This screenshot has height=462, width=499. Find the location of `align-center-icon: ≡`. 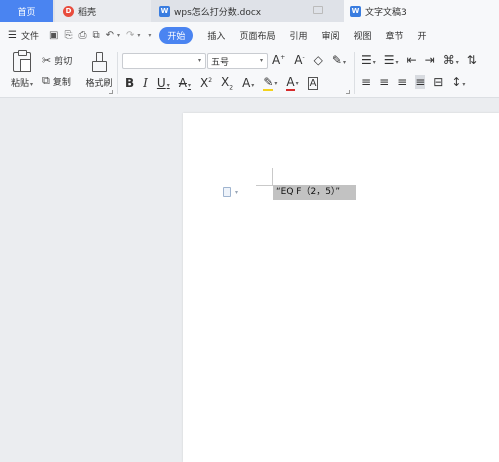

align-center-icon: ≡ is located at coordinates (384, 82).